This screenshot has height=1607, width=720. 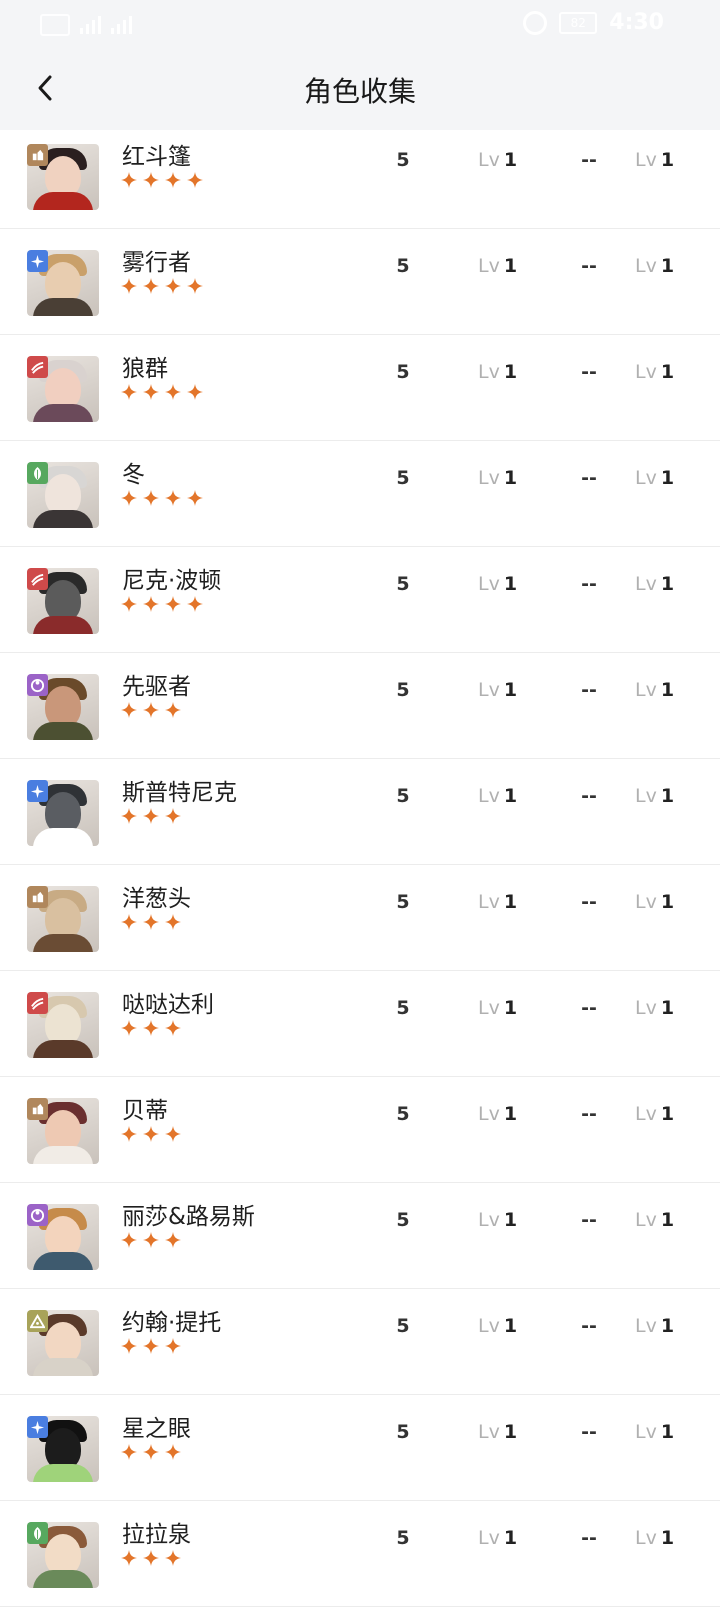 What do you see at coordinates (172, 581) in the screenshot?
I see `character-name: 尼克·波顿` at bounding box center [172, 581].